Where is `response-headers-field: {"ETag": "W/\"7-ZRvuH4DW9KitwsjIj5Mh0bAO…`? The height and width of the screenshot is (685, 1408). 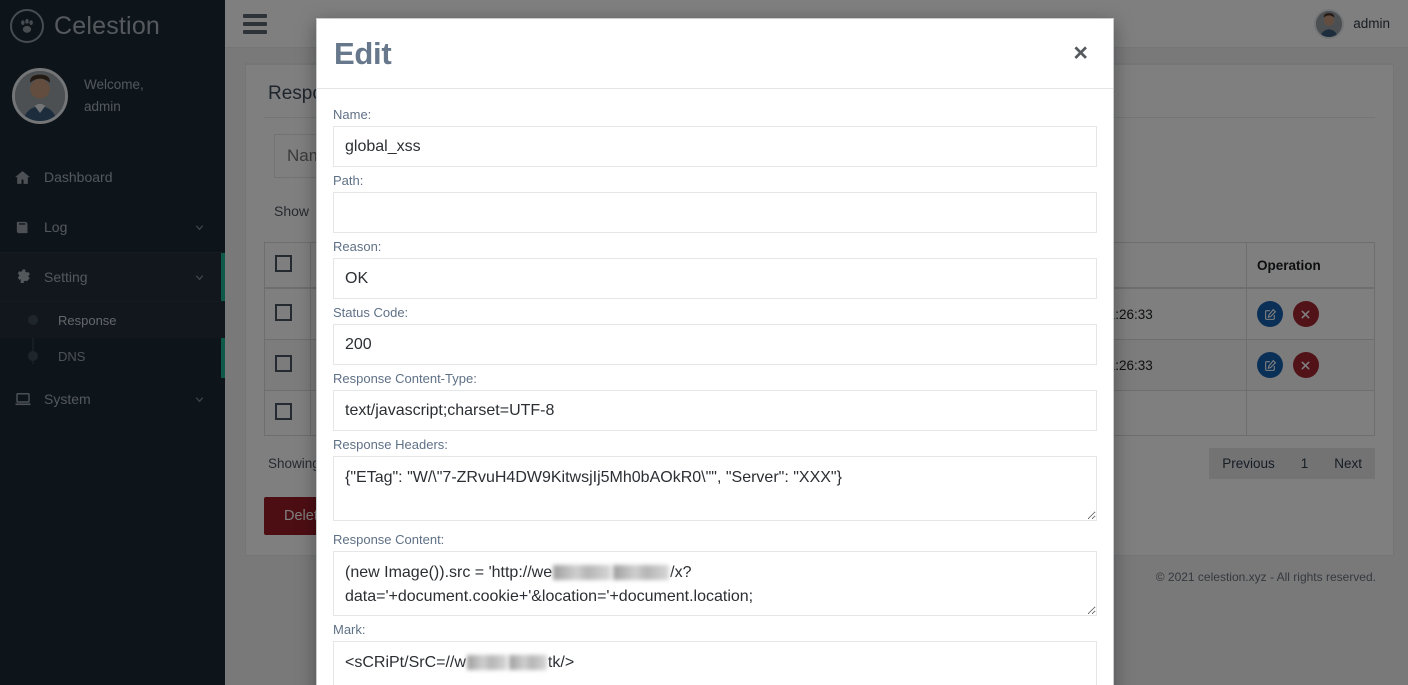 response-headers-field: {"ETag": "W/\"7-ZRvuH4DW9KitwsjIj5Mh0bAO… is located at coordinates (715, 488).